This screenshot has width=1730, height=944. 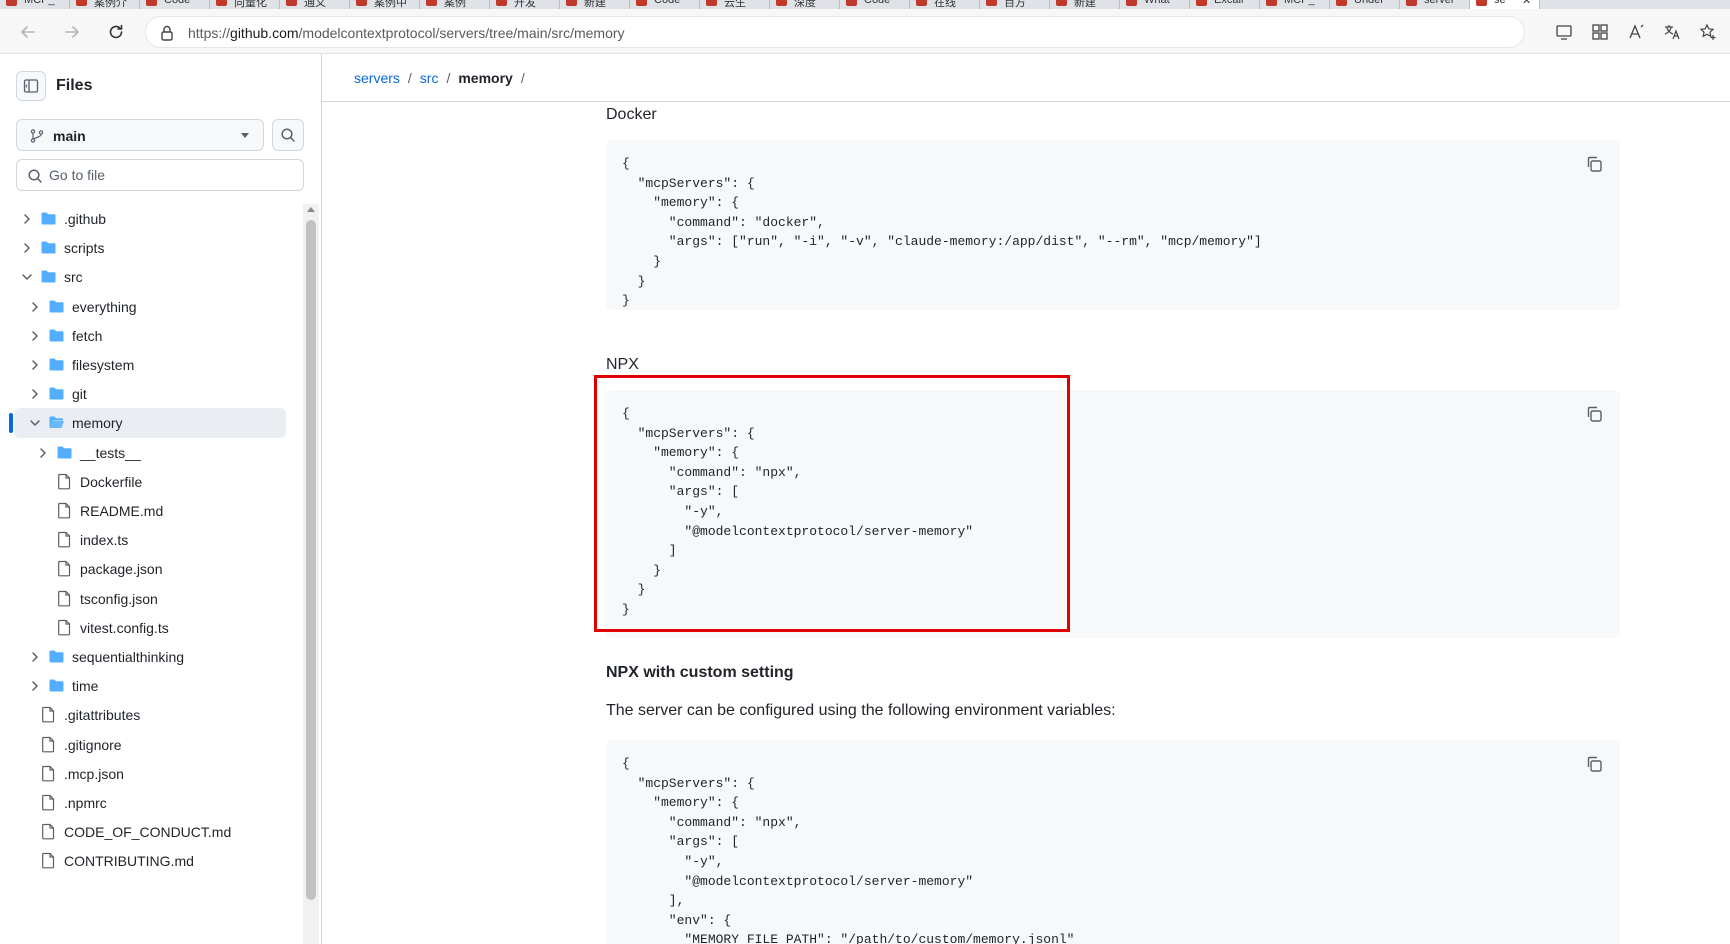 I want to click on tree-file-item: .gitignore, so click(x=145, y=745).